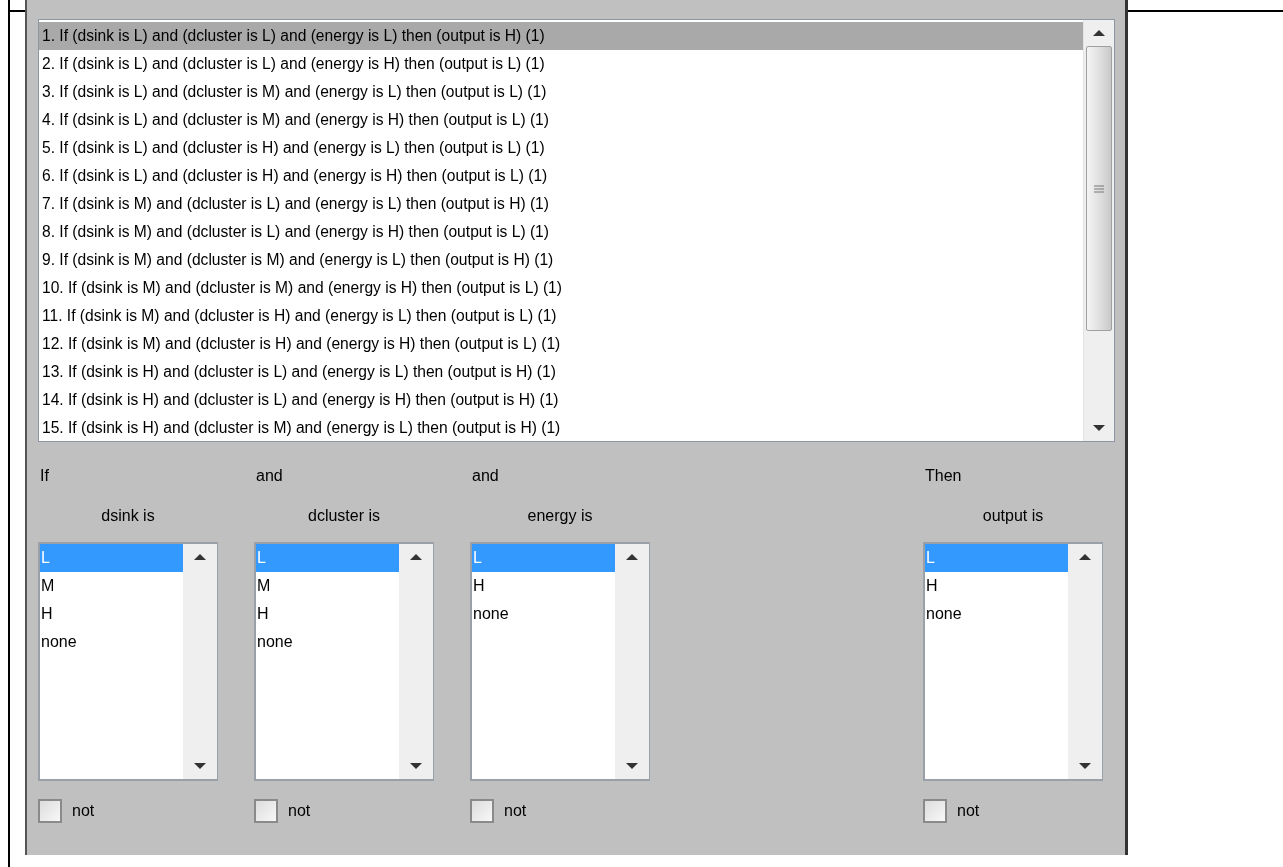 The width and height of the screenshot is (1283, 867). I want to click on rule-item: 11. If (dsink is M) and (dcluster is H) and (energy is L) then (output is L) (1), so click(561, 316).